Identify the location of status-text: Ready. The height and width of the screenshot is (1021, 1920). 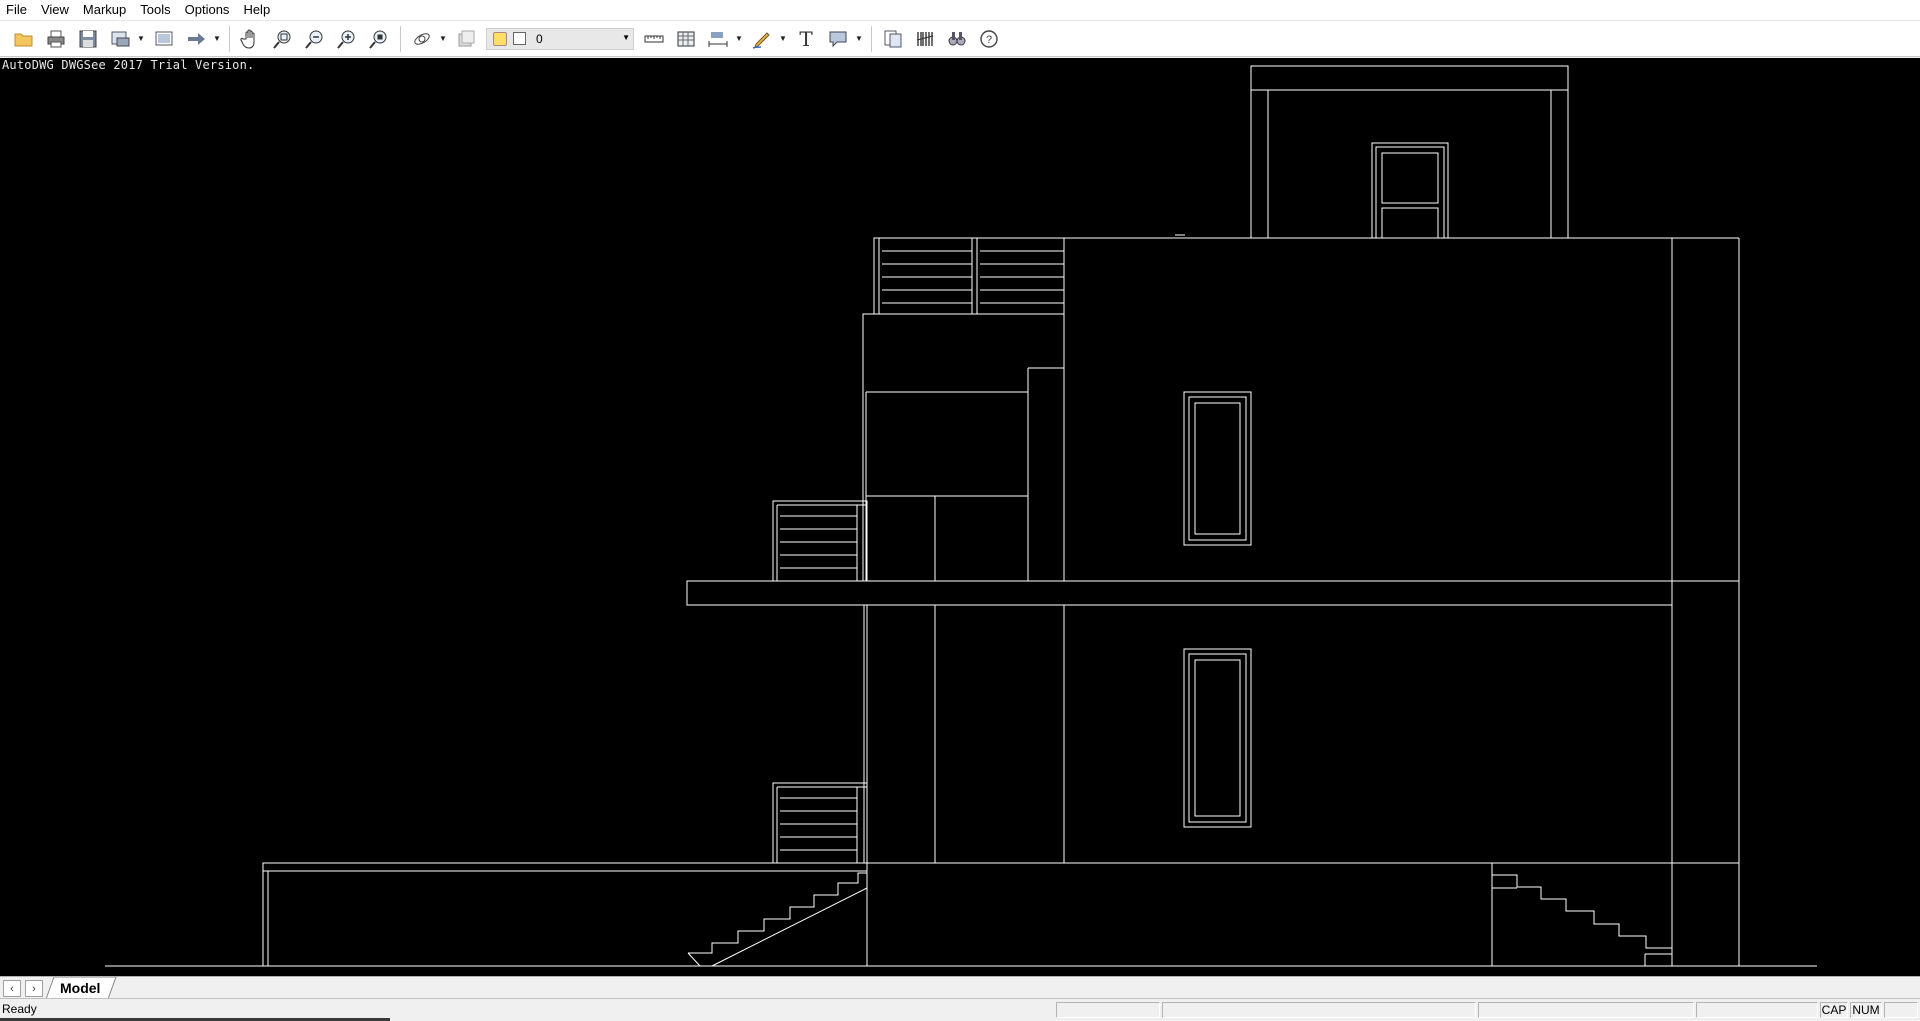
(19, 1009).